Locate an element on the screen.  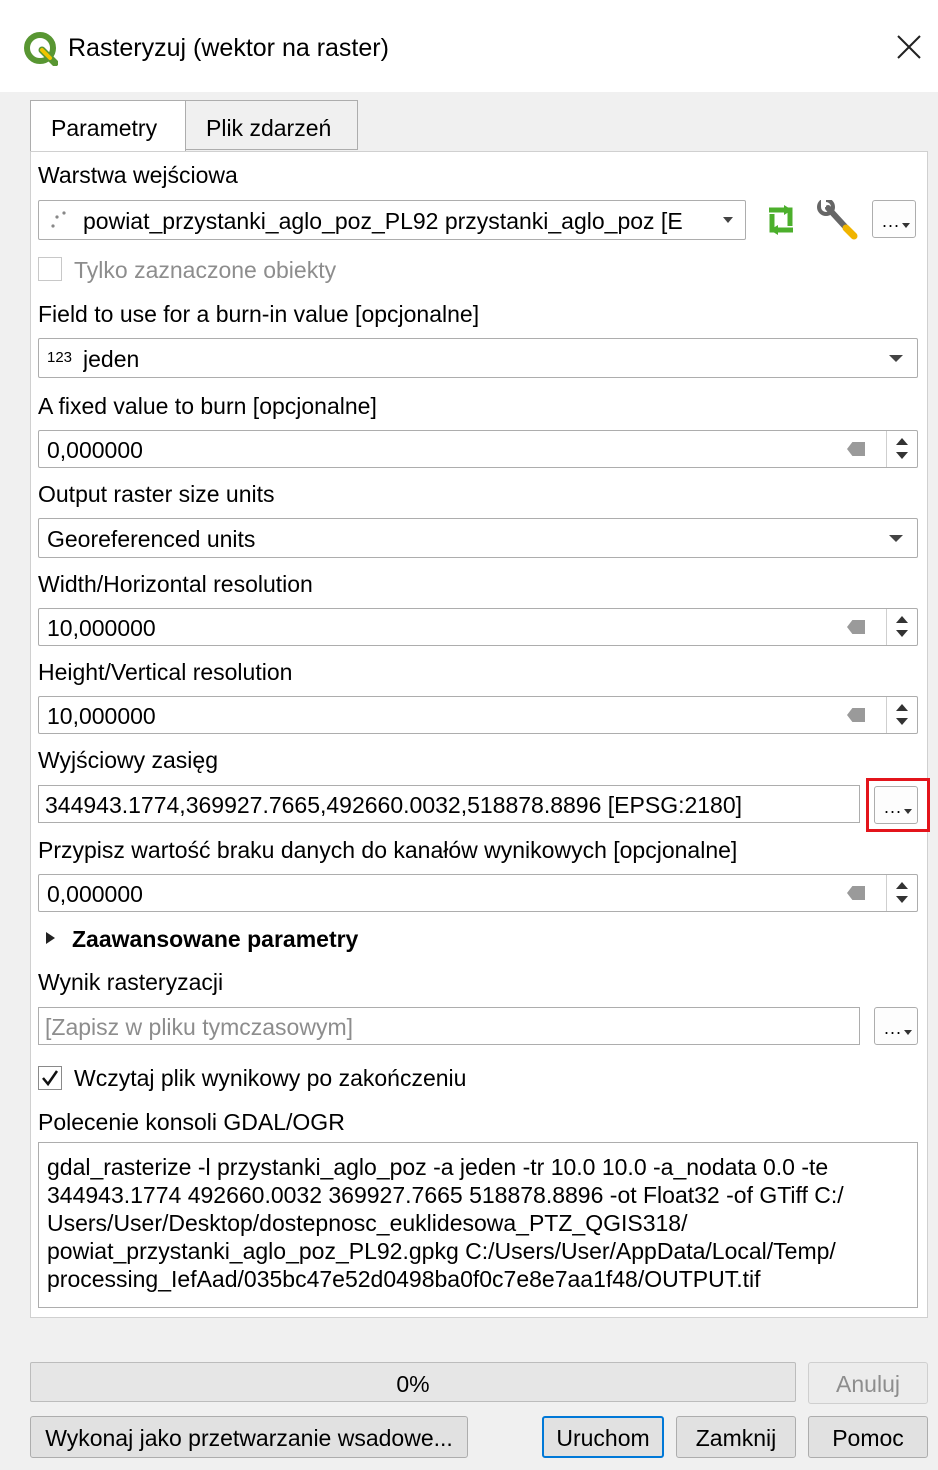
wrench-icon is located at coordinates (838, 220).